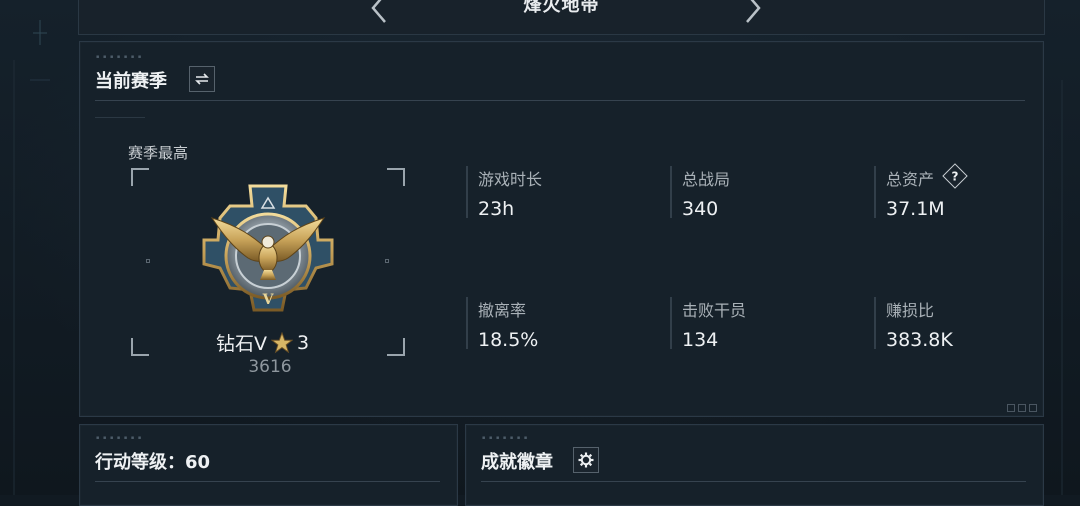  I want to click on eagle-emblem-icon: V, so click(268, 248).